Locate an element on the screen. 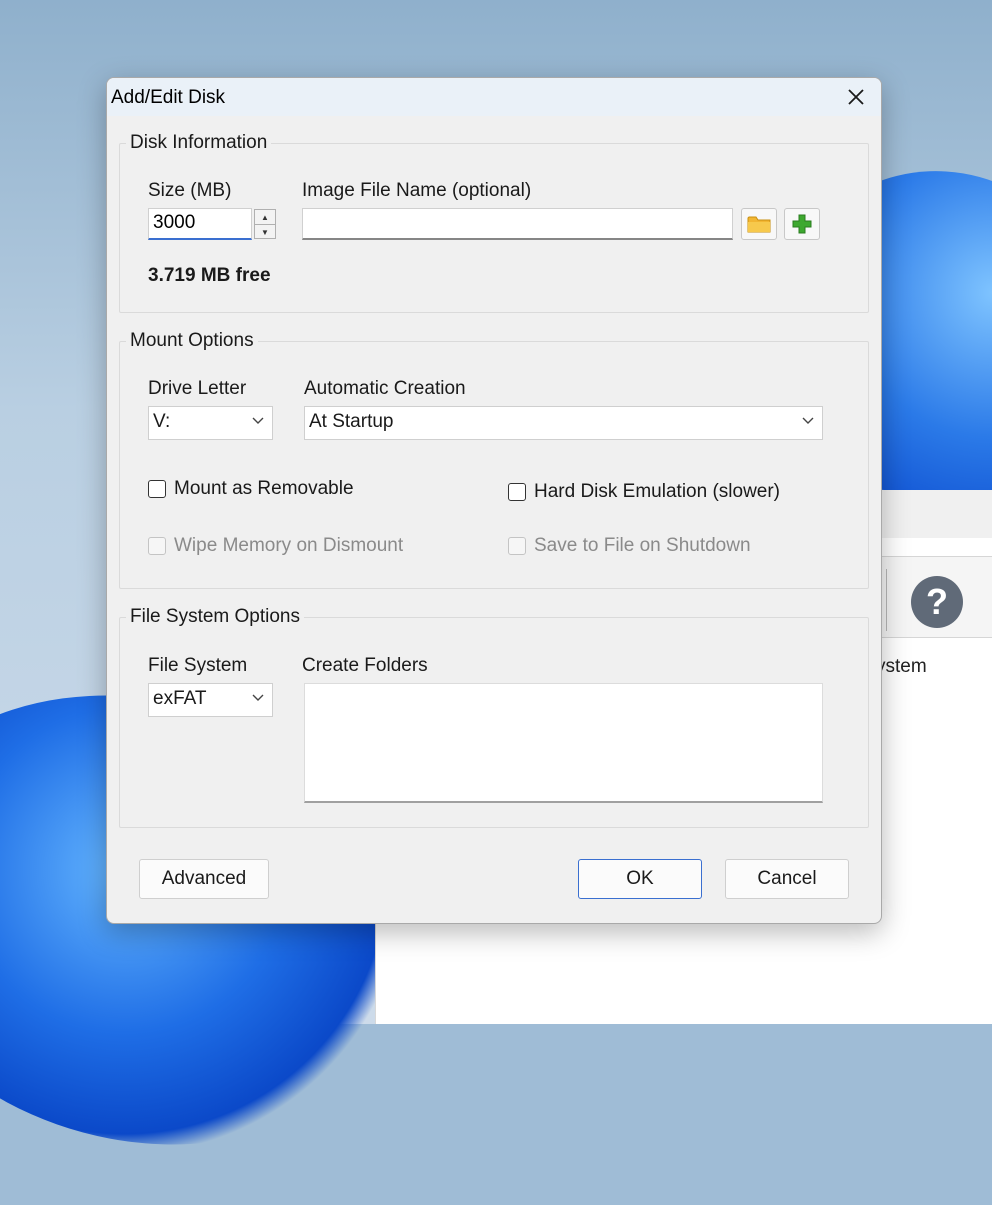 This screenshot has width=992, height=1205. file-system-label: File System is located at coordinates (198, 665).